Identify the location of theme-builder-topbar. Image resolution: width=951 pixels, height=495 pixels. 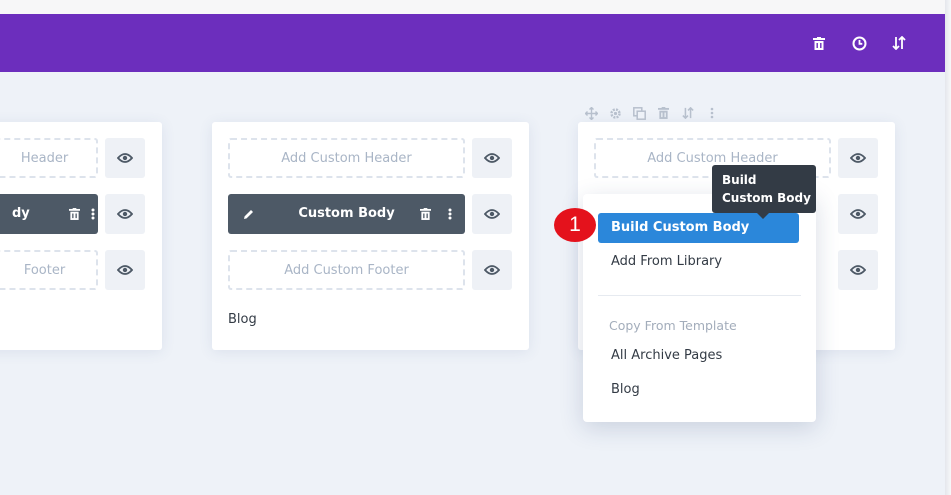
(472, 43).